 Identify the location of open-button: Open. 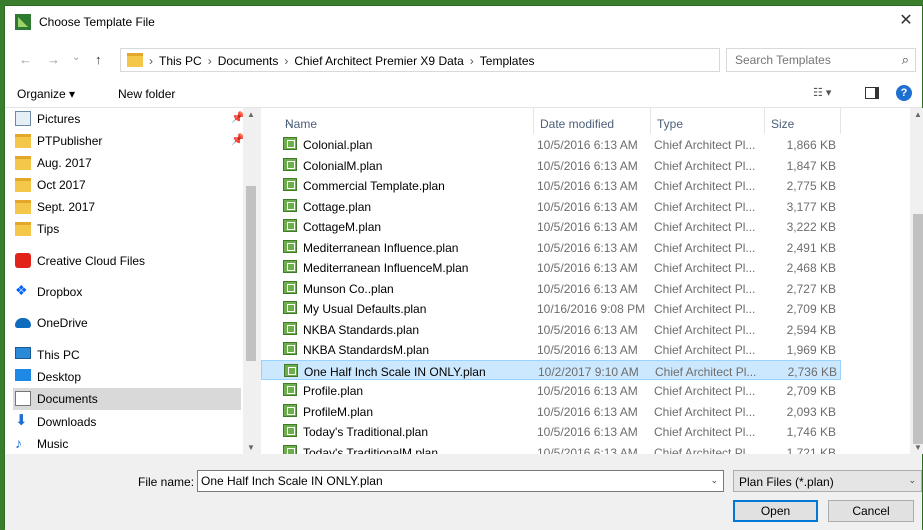
(775, 511).